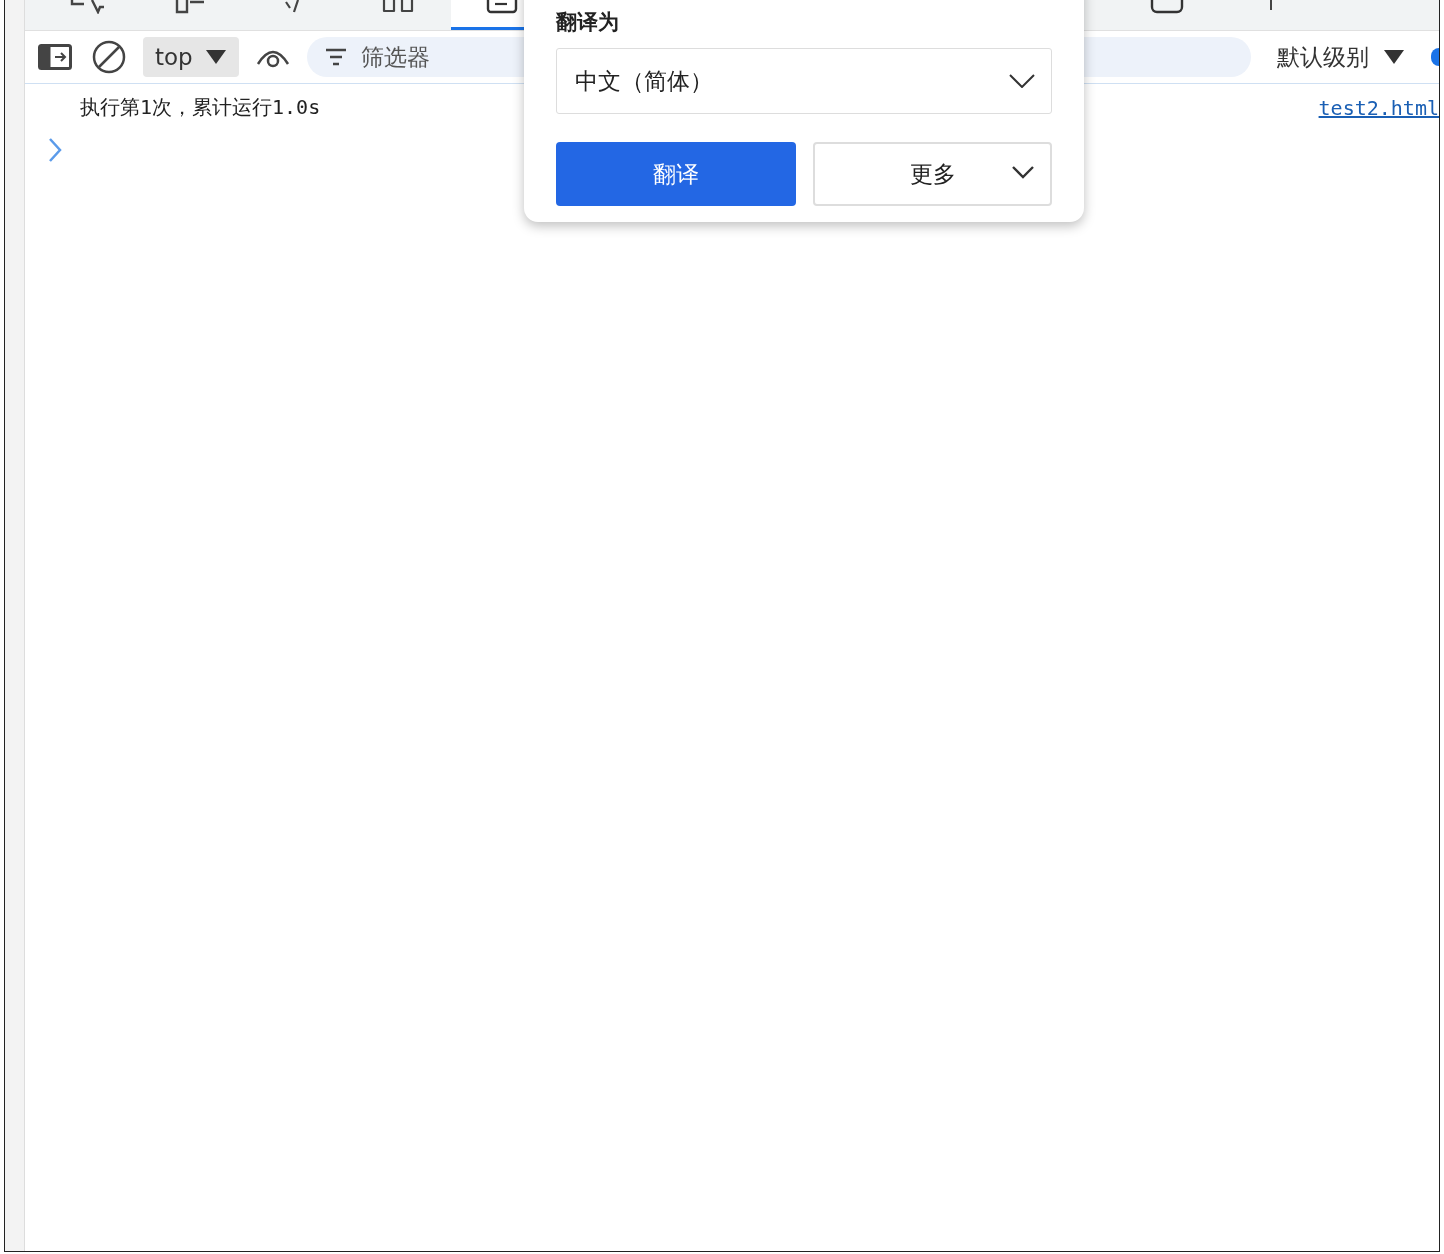 The height and width of the screenshot is (1254, 1444). I want to click on prompt-chevron-icon, so click(55, 150).